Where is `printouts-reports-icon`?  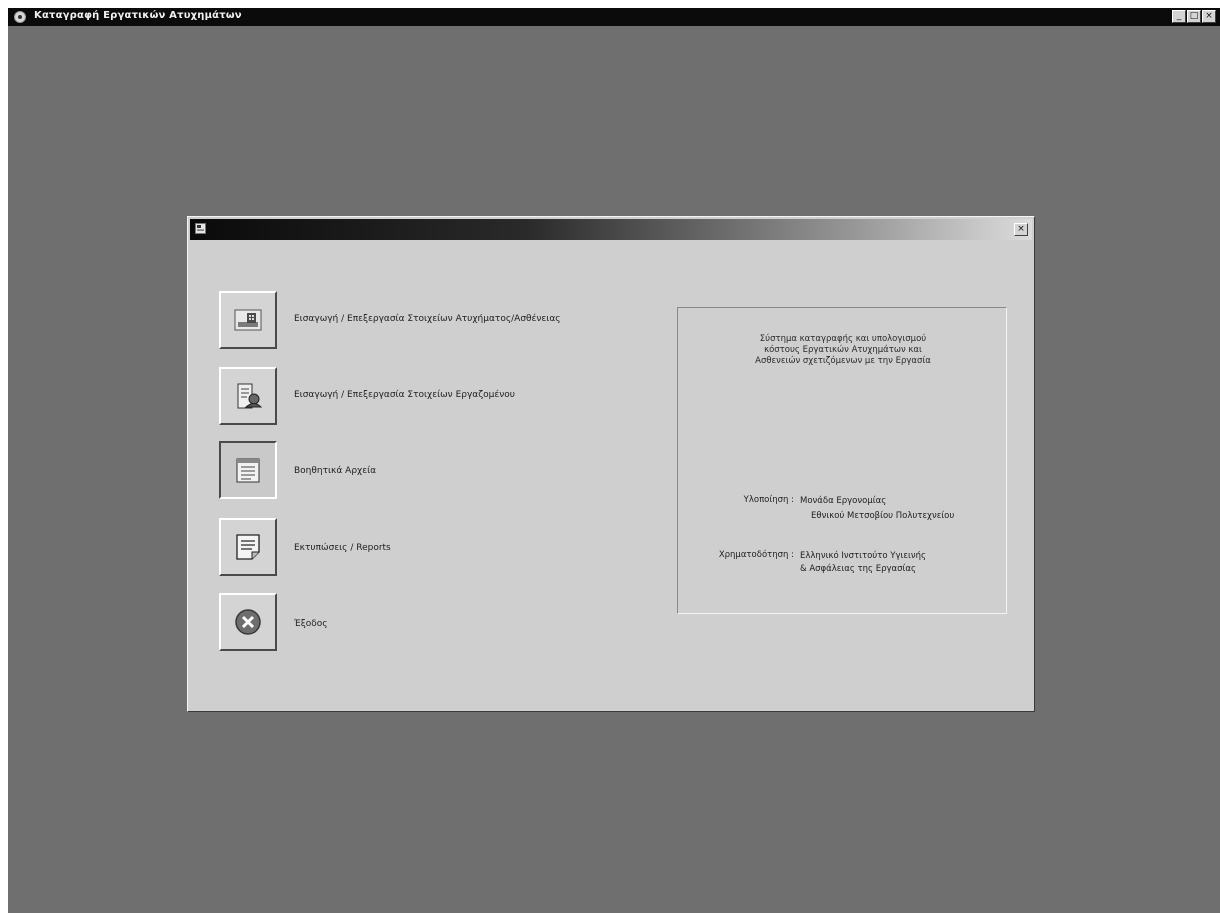
printouts-reports-icon is located at coordinates (248, 547).